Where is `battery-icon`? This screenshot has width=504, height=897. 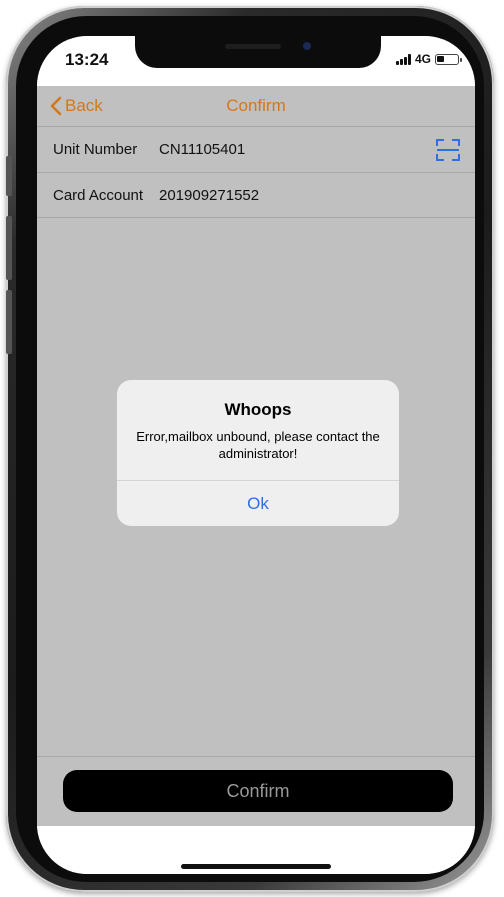
battery-icon is located at coordinates (448, 59).